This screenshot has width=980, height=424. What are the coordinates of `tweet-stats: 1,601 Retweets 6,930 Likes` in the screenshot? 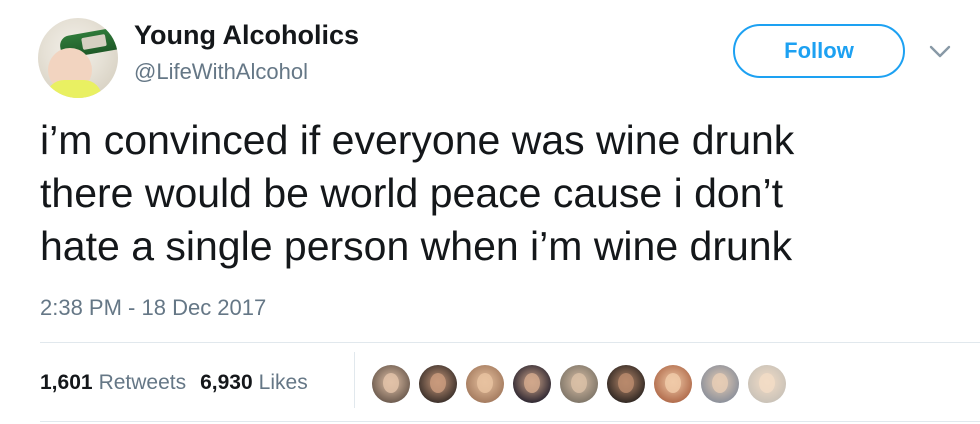 It's located at (181, 383).